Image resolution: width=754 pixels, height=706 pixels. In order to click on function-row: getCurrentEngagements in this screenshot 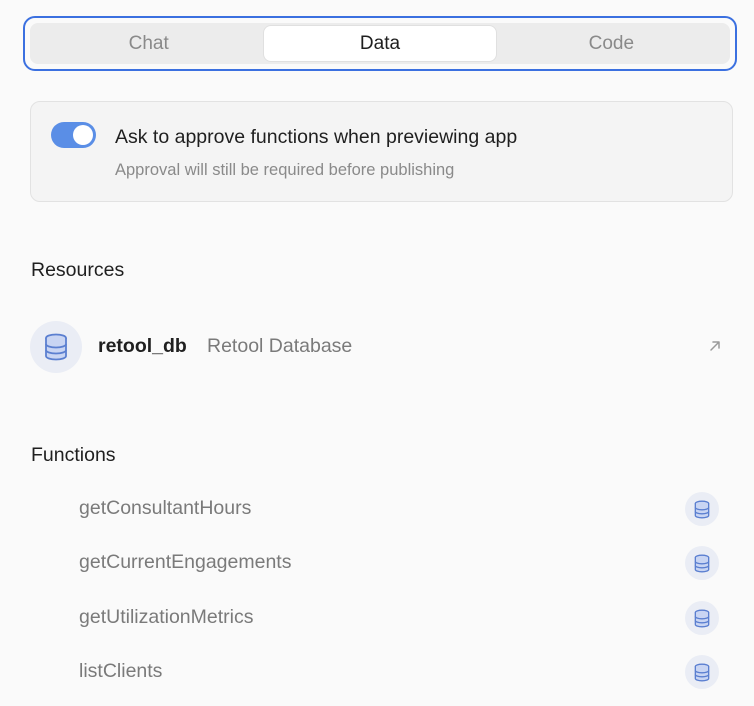, I will do `click(399, 563)`.